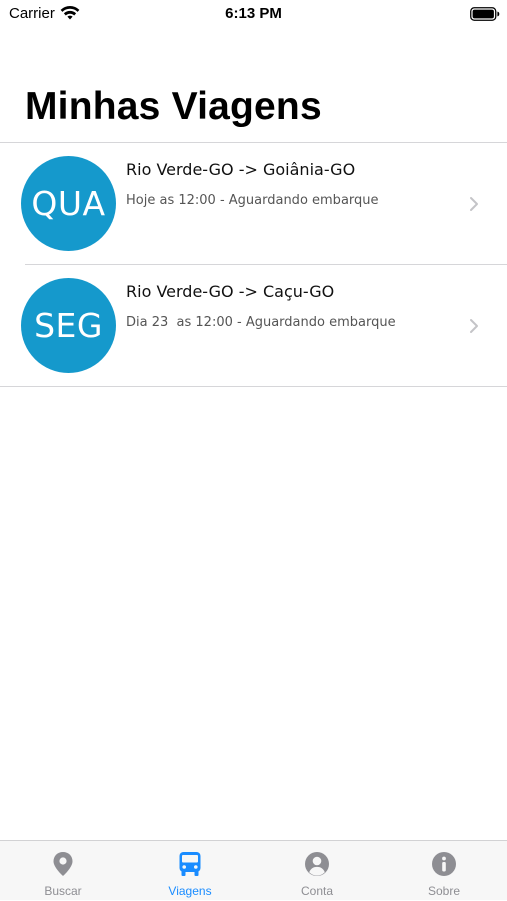  Describe the element at coordinates (261, 322) in the screenshot. I see `trip-details: Dia 23 as 12:00 - Aguardando embarque` at that location.